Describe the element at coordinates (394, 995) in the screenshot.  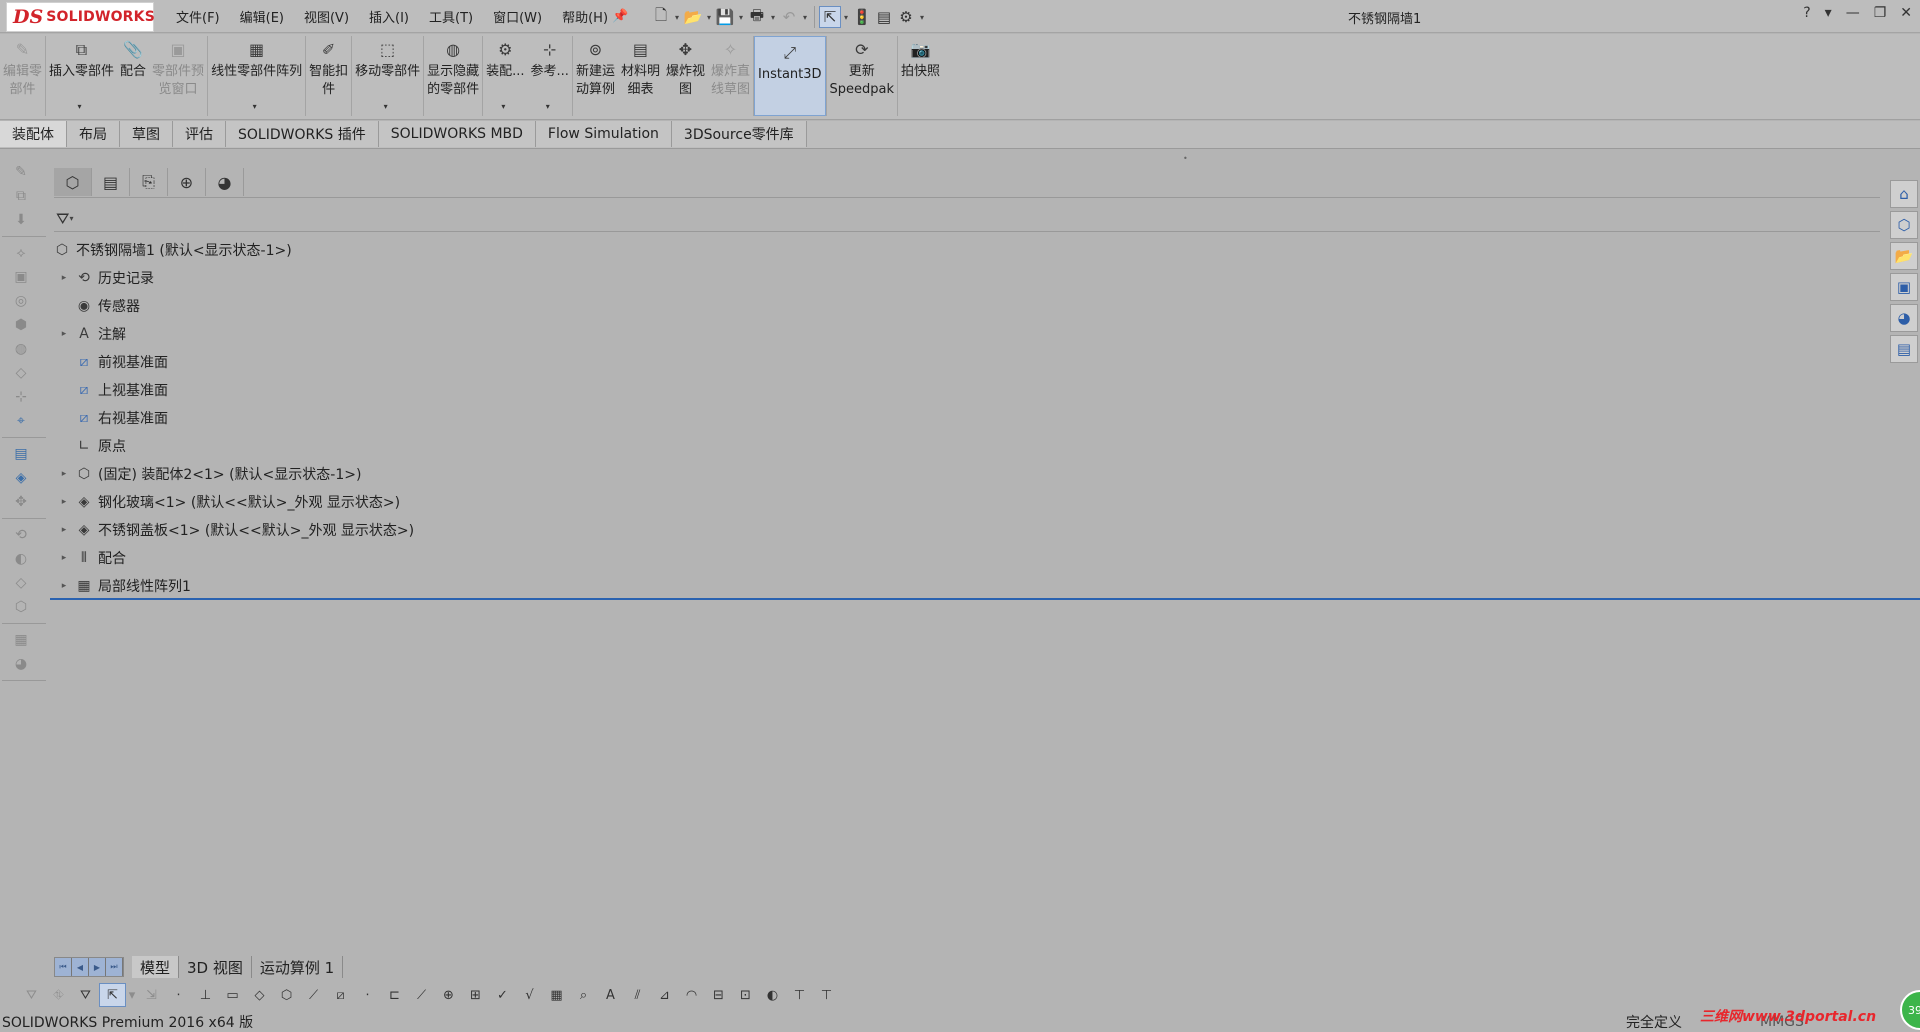
I see `filter-sketch-segment-icon: ⊏` at that location.